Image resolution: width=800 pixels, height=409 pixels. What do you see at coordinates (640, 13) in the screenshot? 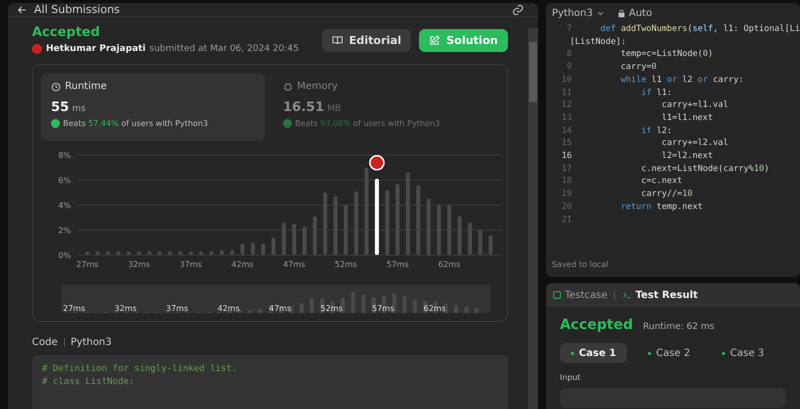
I see `mode-label: Auto` at bounding box center [640, 13].